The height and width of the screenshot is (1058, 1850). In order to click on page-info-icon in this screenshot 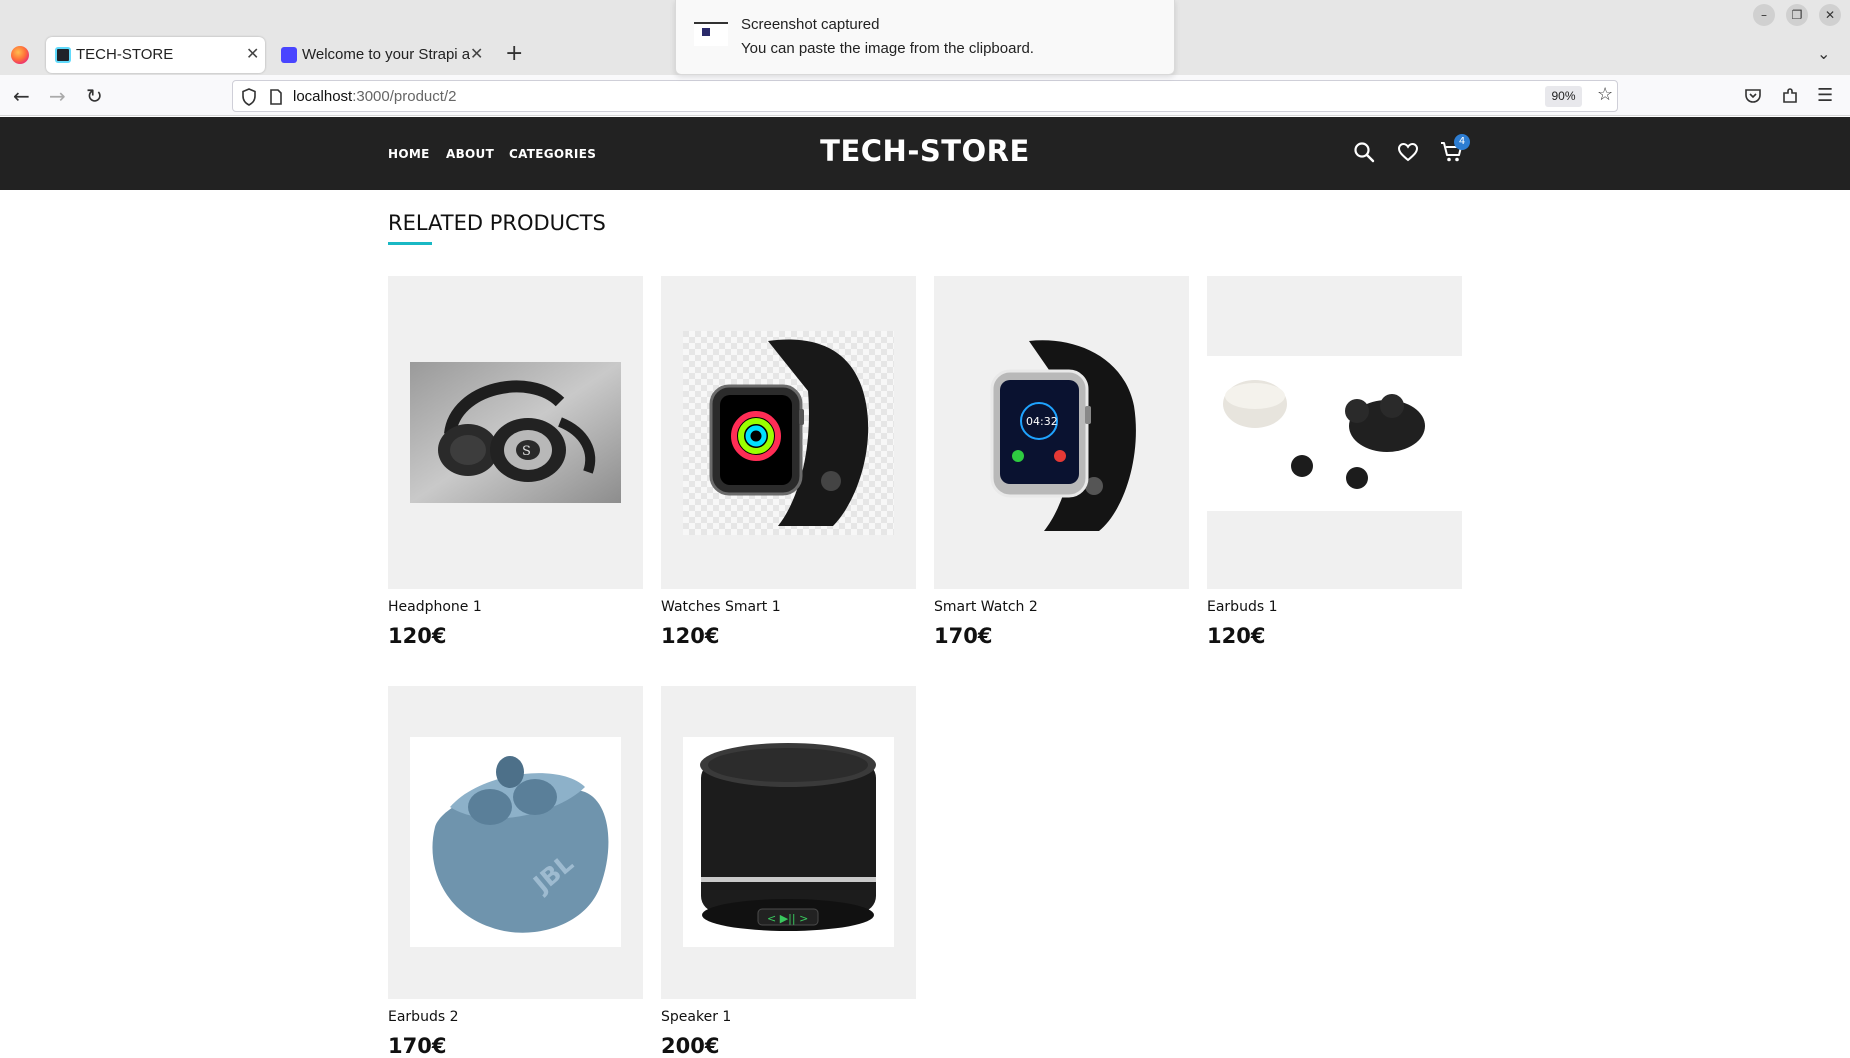, I will do `click(276, 97)`.